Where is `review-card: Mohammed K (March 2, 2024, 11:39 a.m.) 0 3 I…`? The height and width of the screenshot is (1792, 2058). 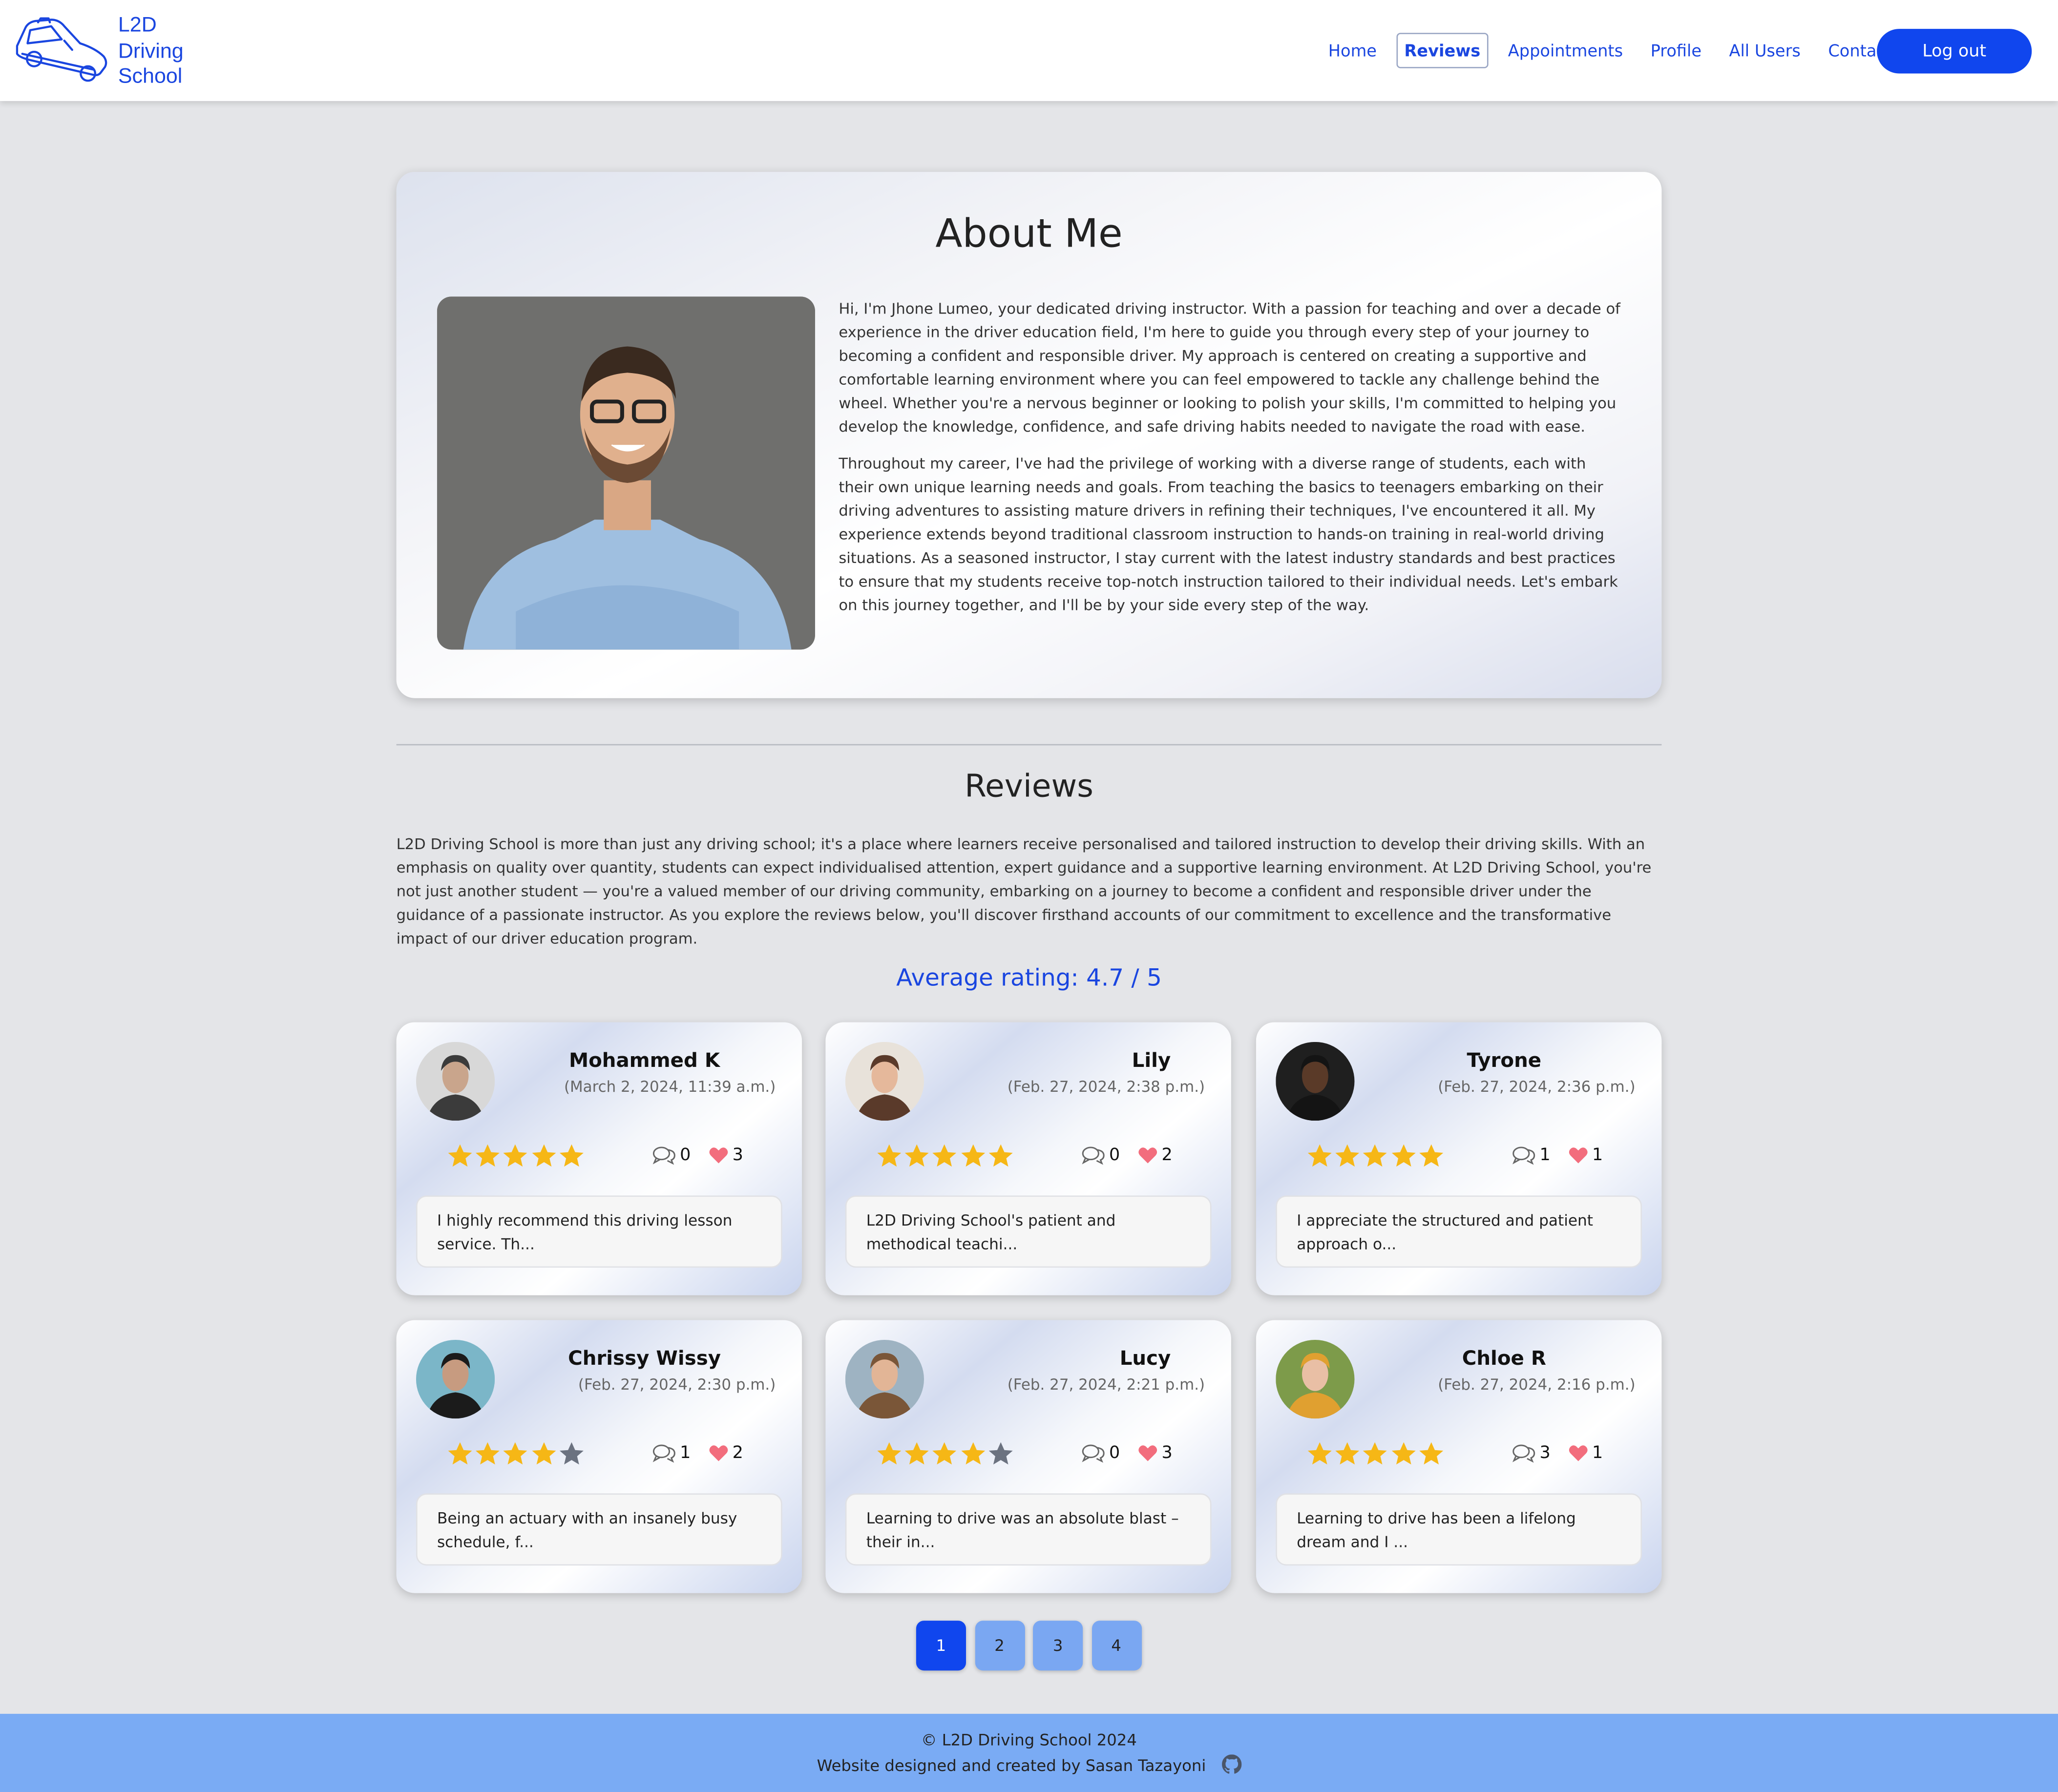
review-card: Mohammed K (March 2, 2024, 11:39 a.m.) 0 3 I… is located at coordinates (599, 1158).